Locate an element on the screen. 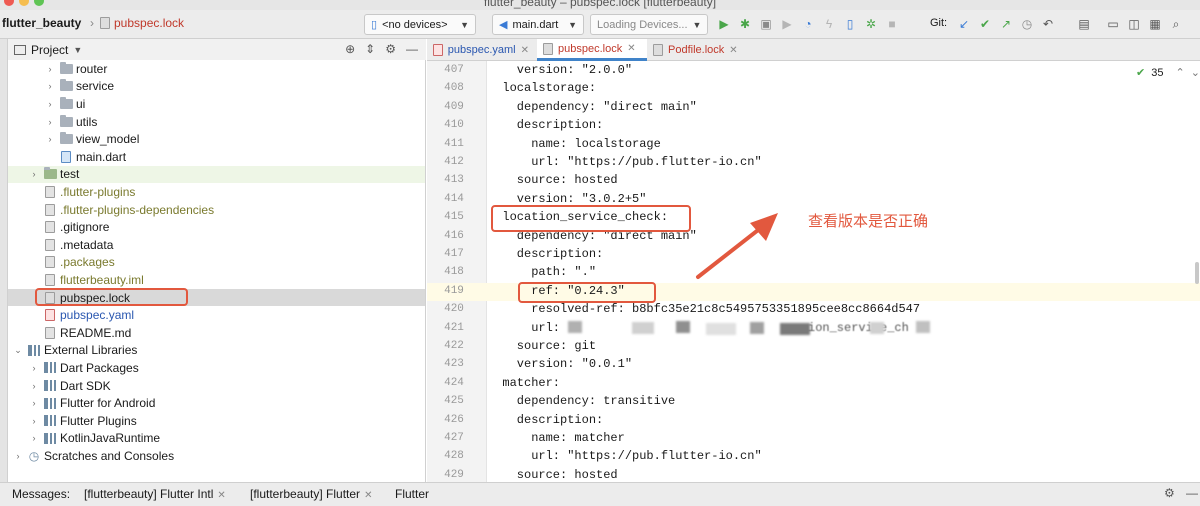 The width and height of the screenshot is (1200, 506). tree-item: .packages is located at coordinates (216, 263).